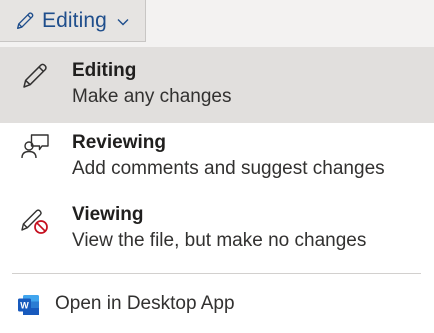 The height and width of the screenshot is (333, 434). I want to click on menu-item-description: Add comments and suggest changes, so click(228, 168).